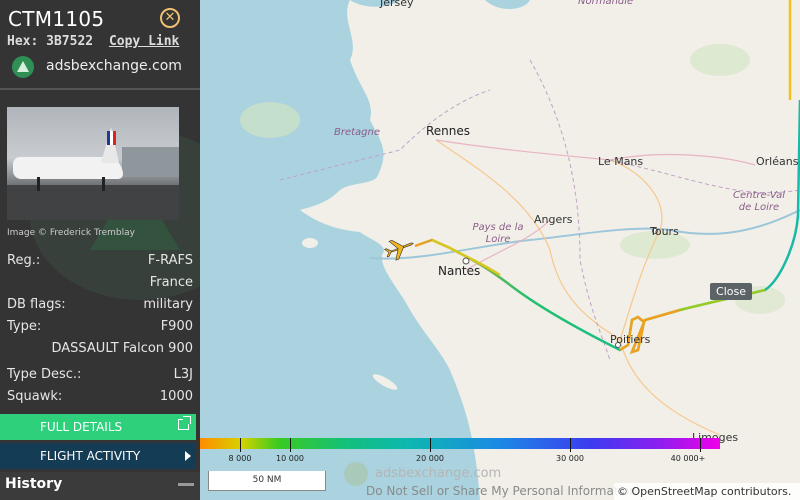 The image size is (800, 500). Describe the element at coordinates (448, 131) in the screenshot. I see `map-label-rennes: Rennes` at that location.